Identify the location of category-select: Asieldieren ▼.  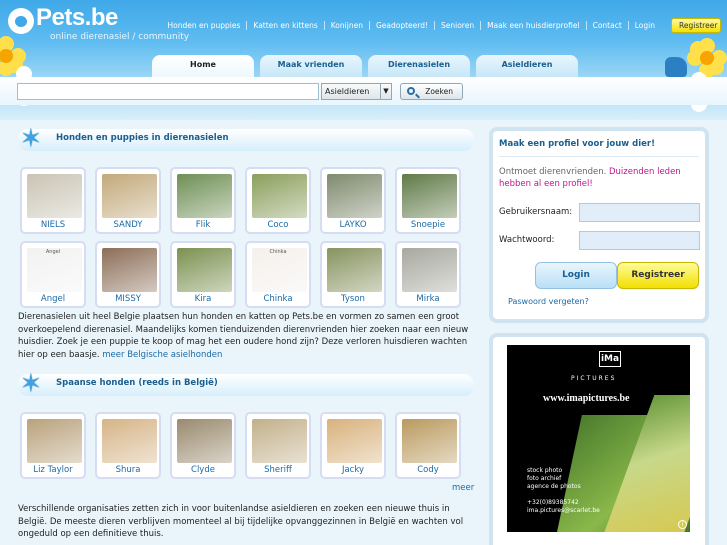
(356, 91).